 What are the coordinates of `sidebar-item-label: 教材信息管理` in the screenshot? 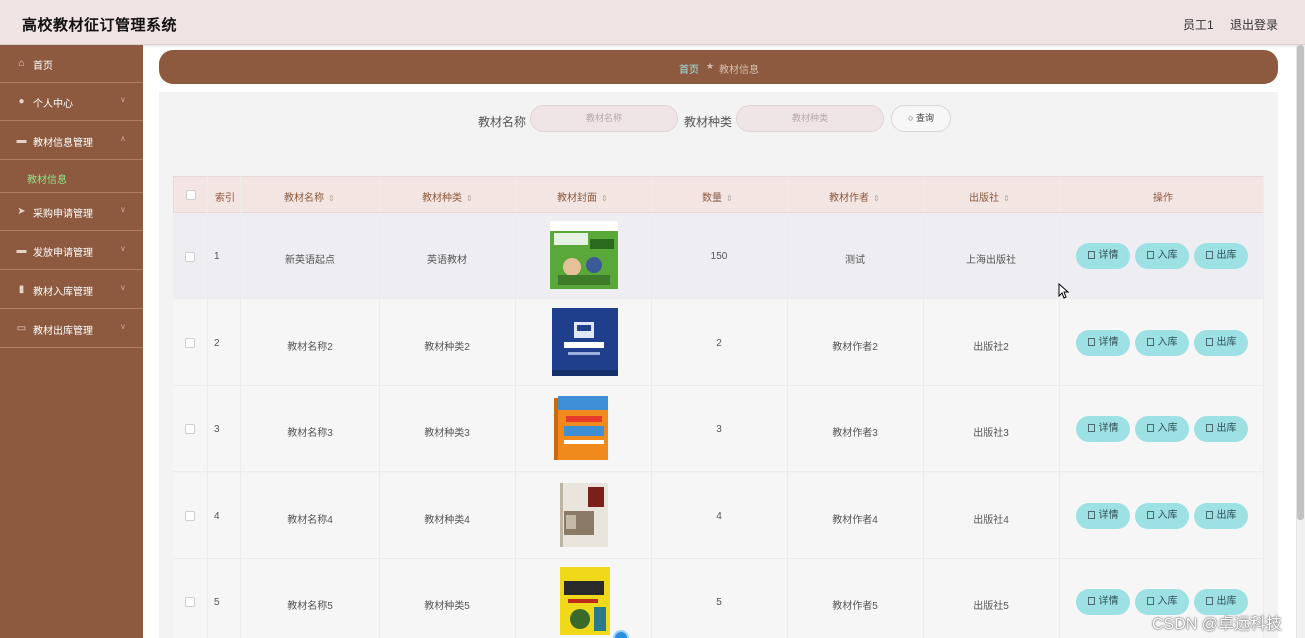 It's located at (63, 143).